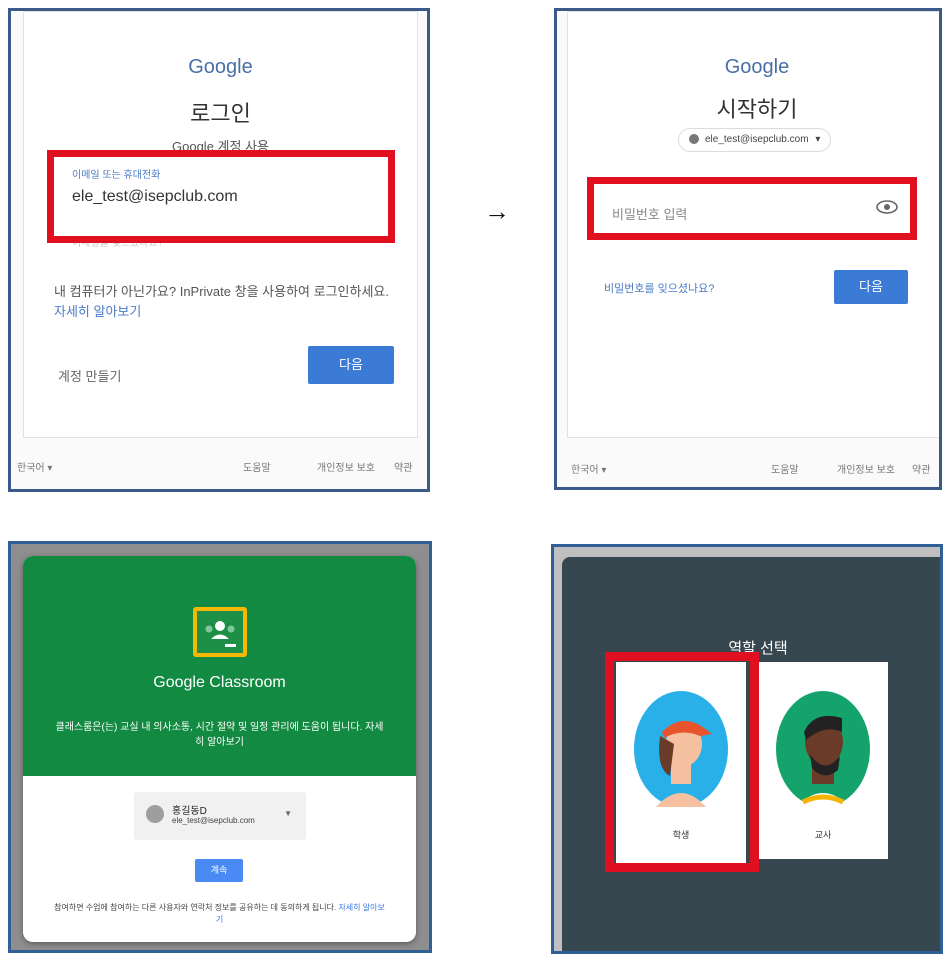  What do you see at coordinates (694, 139) in the screenshot?
I see `account-icon` at bounding box center [694, 139].